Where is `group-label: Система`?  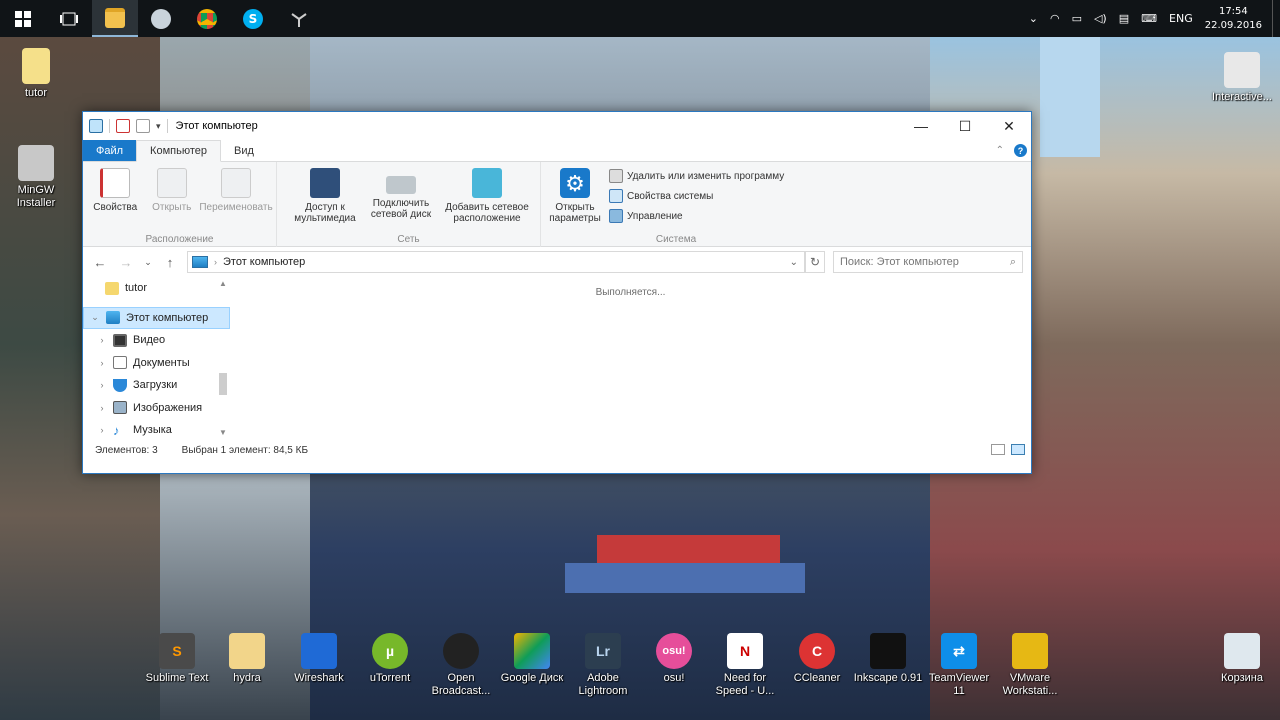 group-label: Система is located at coordinates (676, 239).